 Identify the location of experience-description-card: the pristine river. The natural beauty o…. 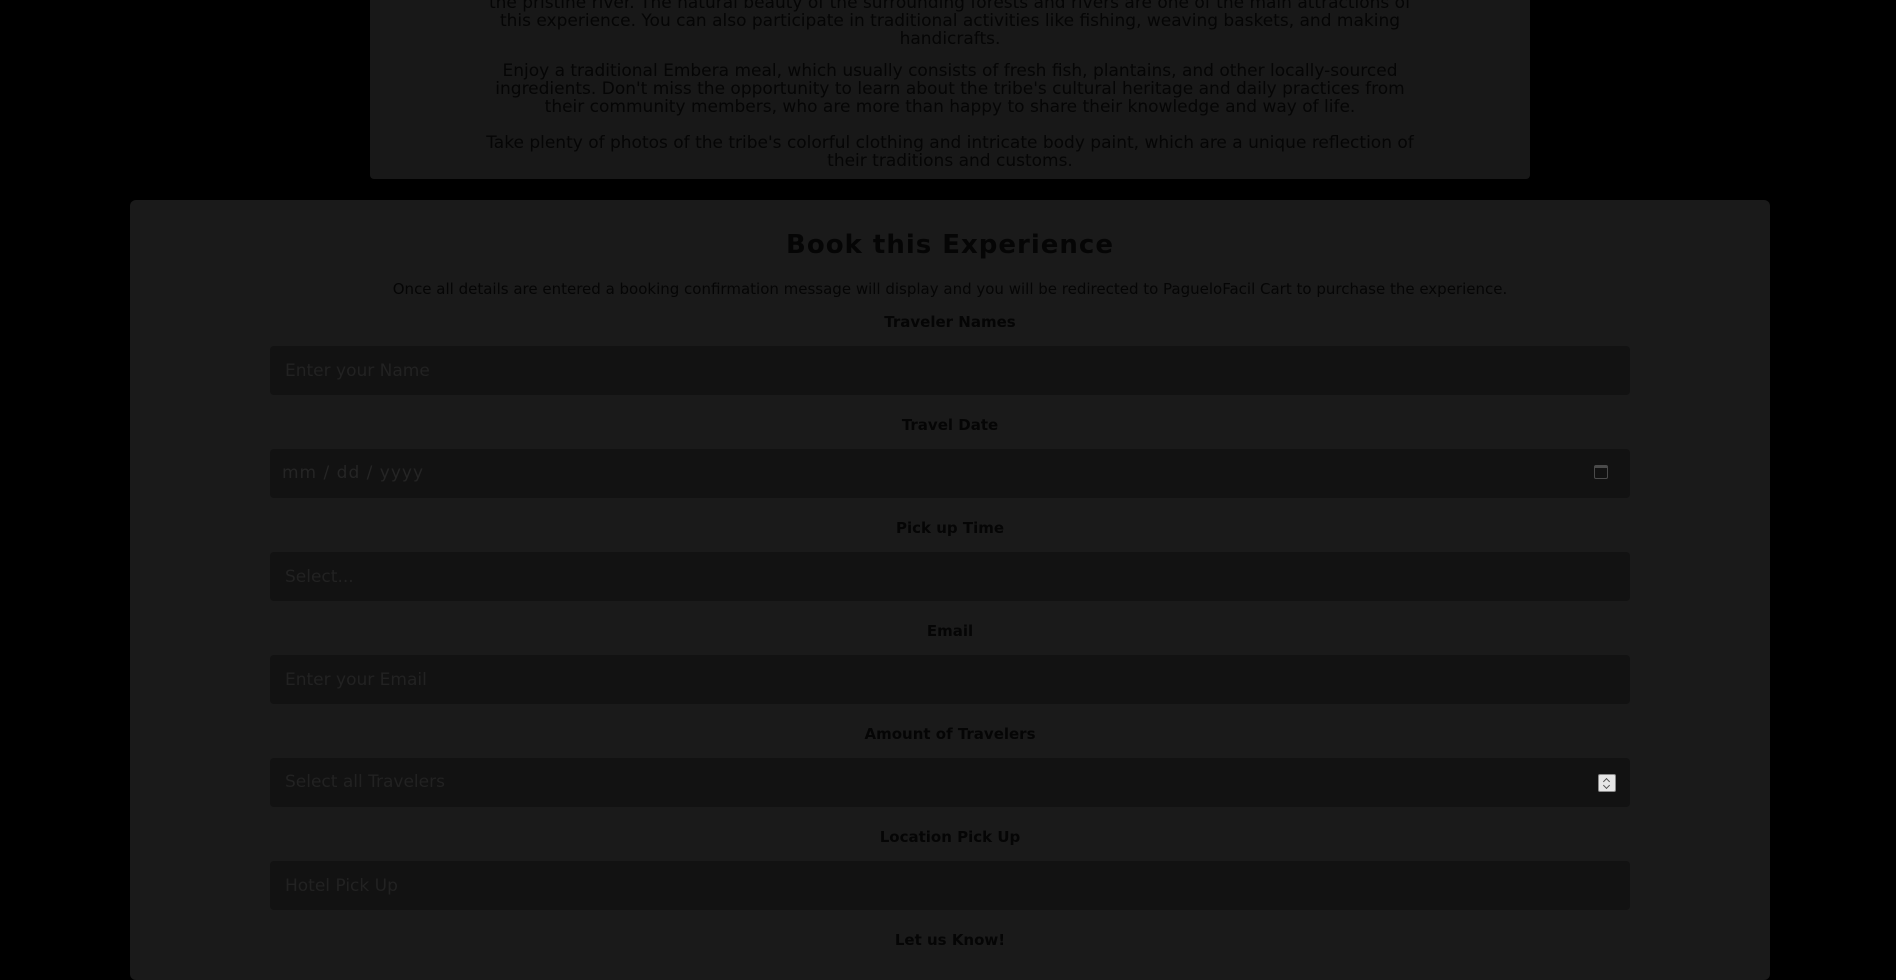
(950, 89).